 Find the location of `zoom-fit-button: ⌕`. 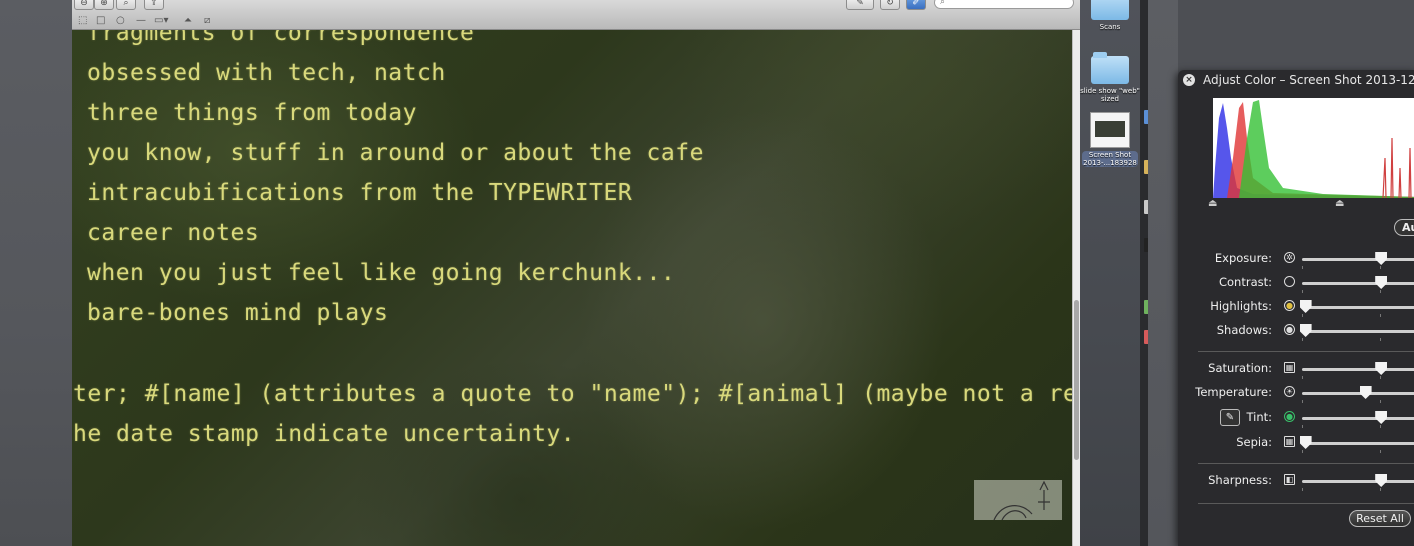

zoom-fit-button: ⌕ is located at coordinates (126, 5).